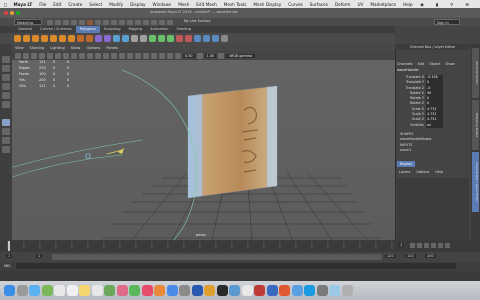  What do you see at coordinates (18, 13) in the screenshot?
I see `maximize-window-icon` at bounding box center [18, 13].